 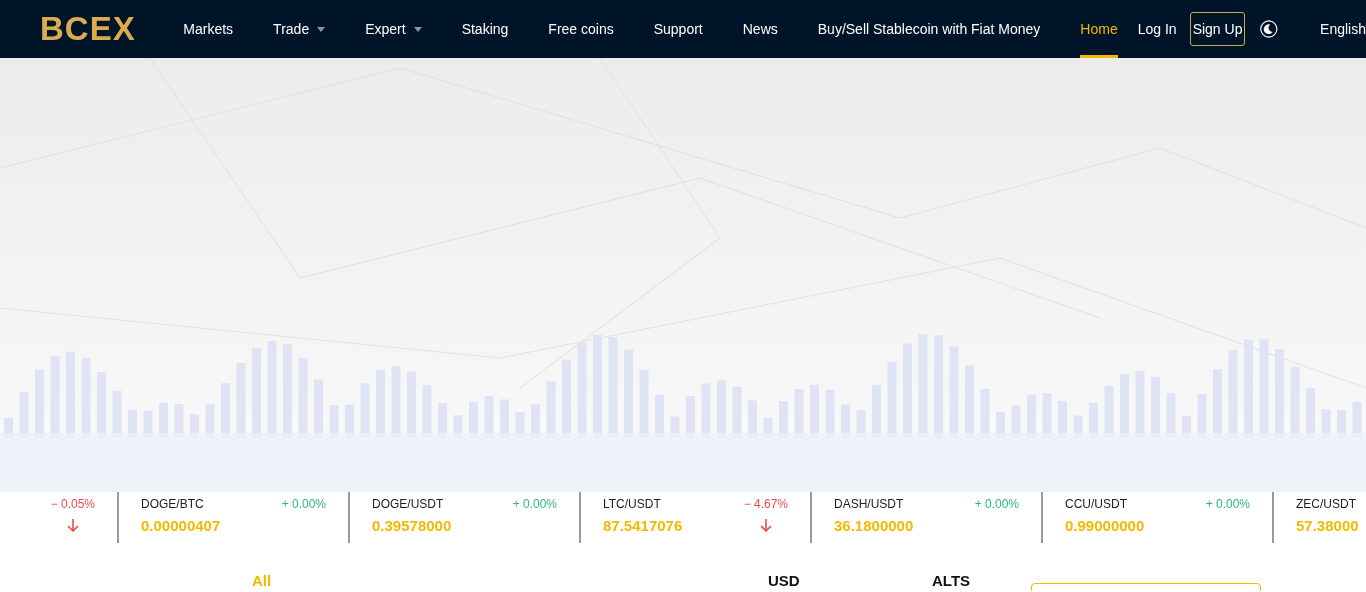 I want to click on nav-link: Trade, so click(x=299, y=29).